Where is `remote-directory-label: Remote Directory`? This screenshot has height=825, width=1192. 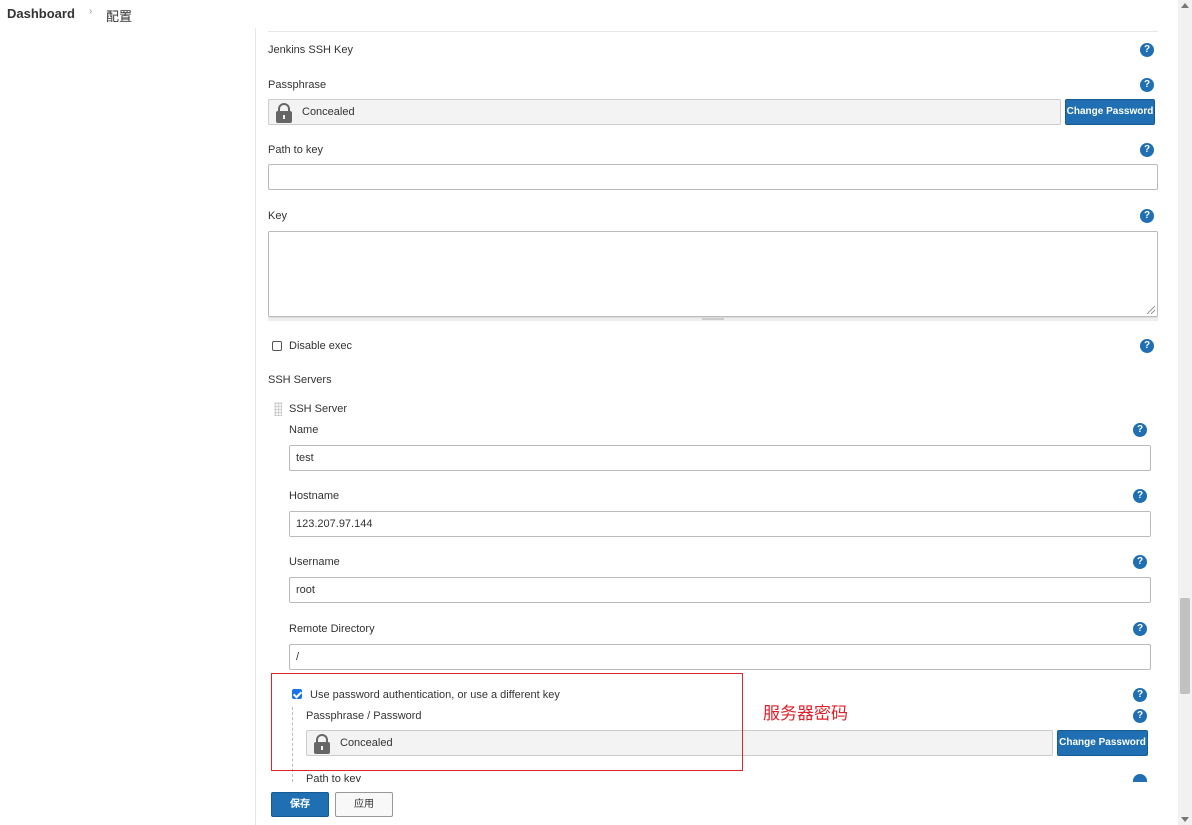
remote-directory-label: Remote Directory is located at coordinates (332, 629).